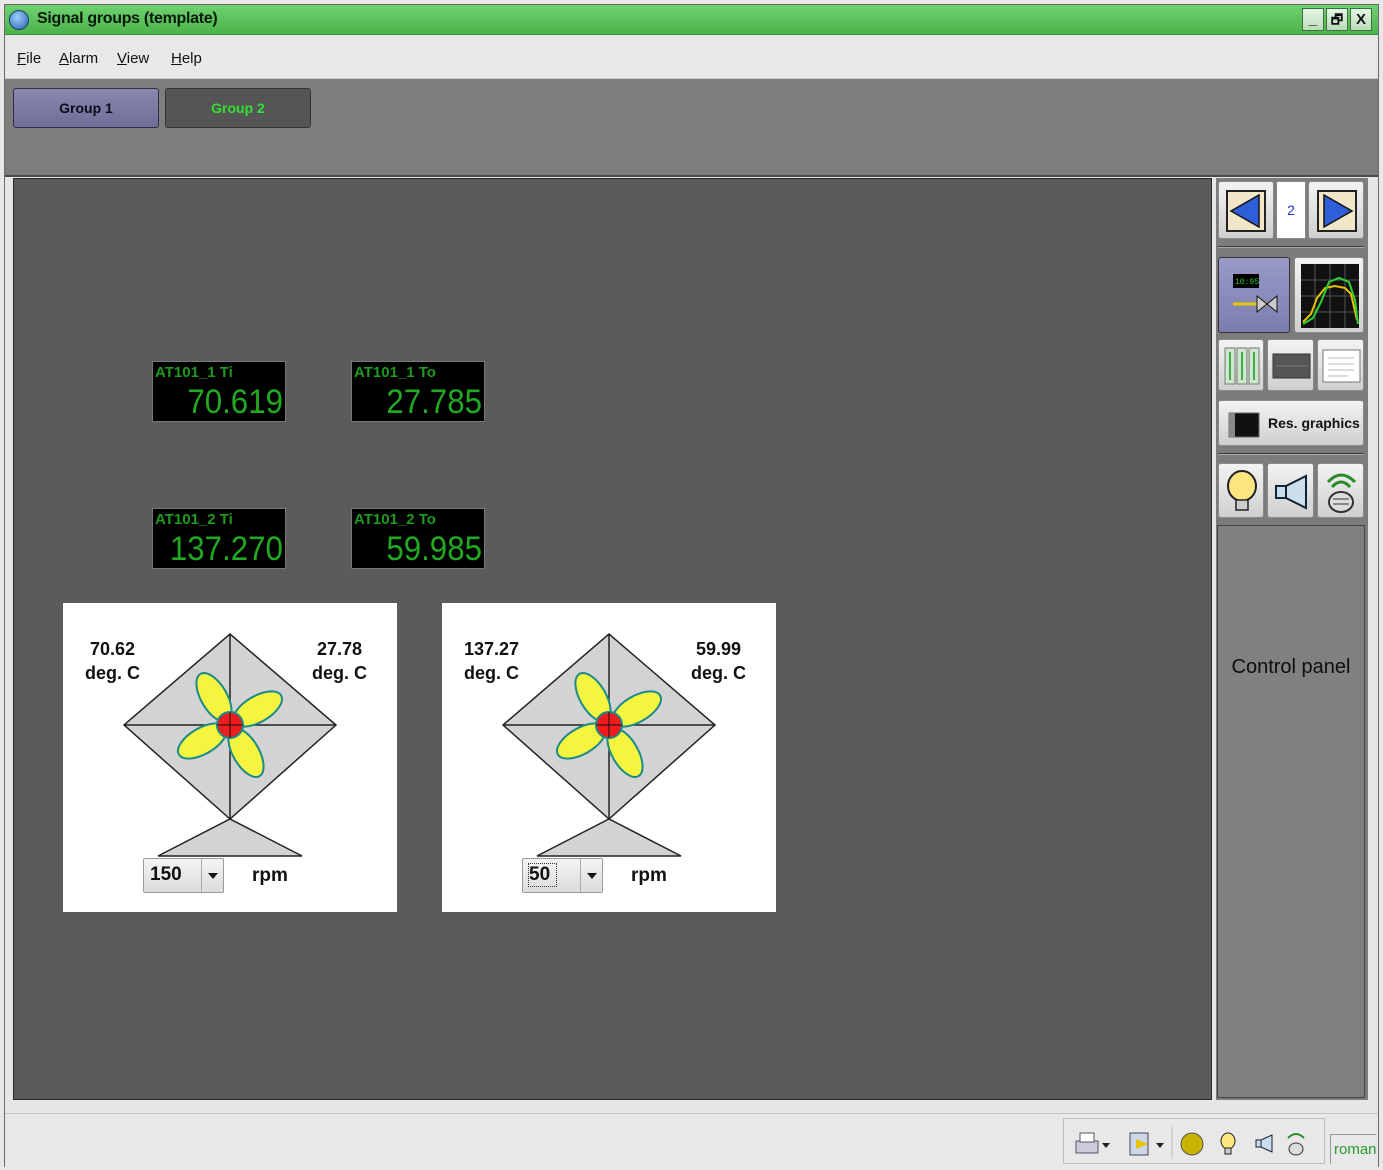 Image resolution: width=1383 pixels, height=1170 pixels. I want to click on fan-panel-2: 137.27 deg. C 59.99 deg. C 50 rpm, so click(609, 757).